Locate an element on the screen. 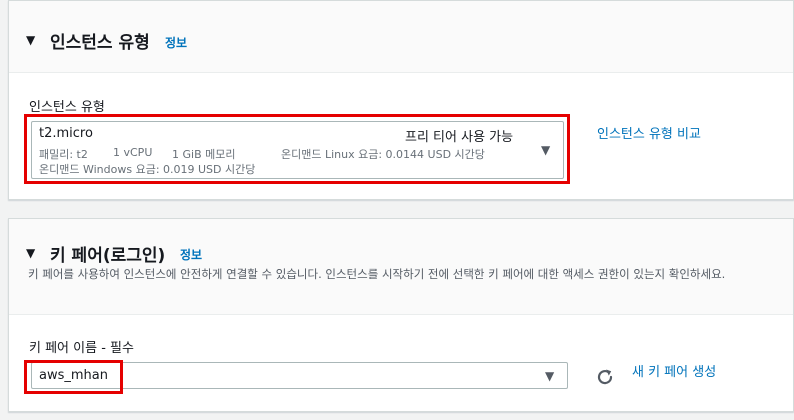  key-pair-field-label: 키 페어 이름 - 필수 is located at coordinates (81, 348).